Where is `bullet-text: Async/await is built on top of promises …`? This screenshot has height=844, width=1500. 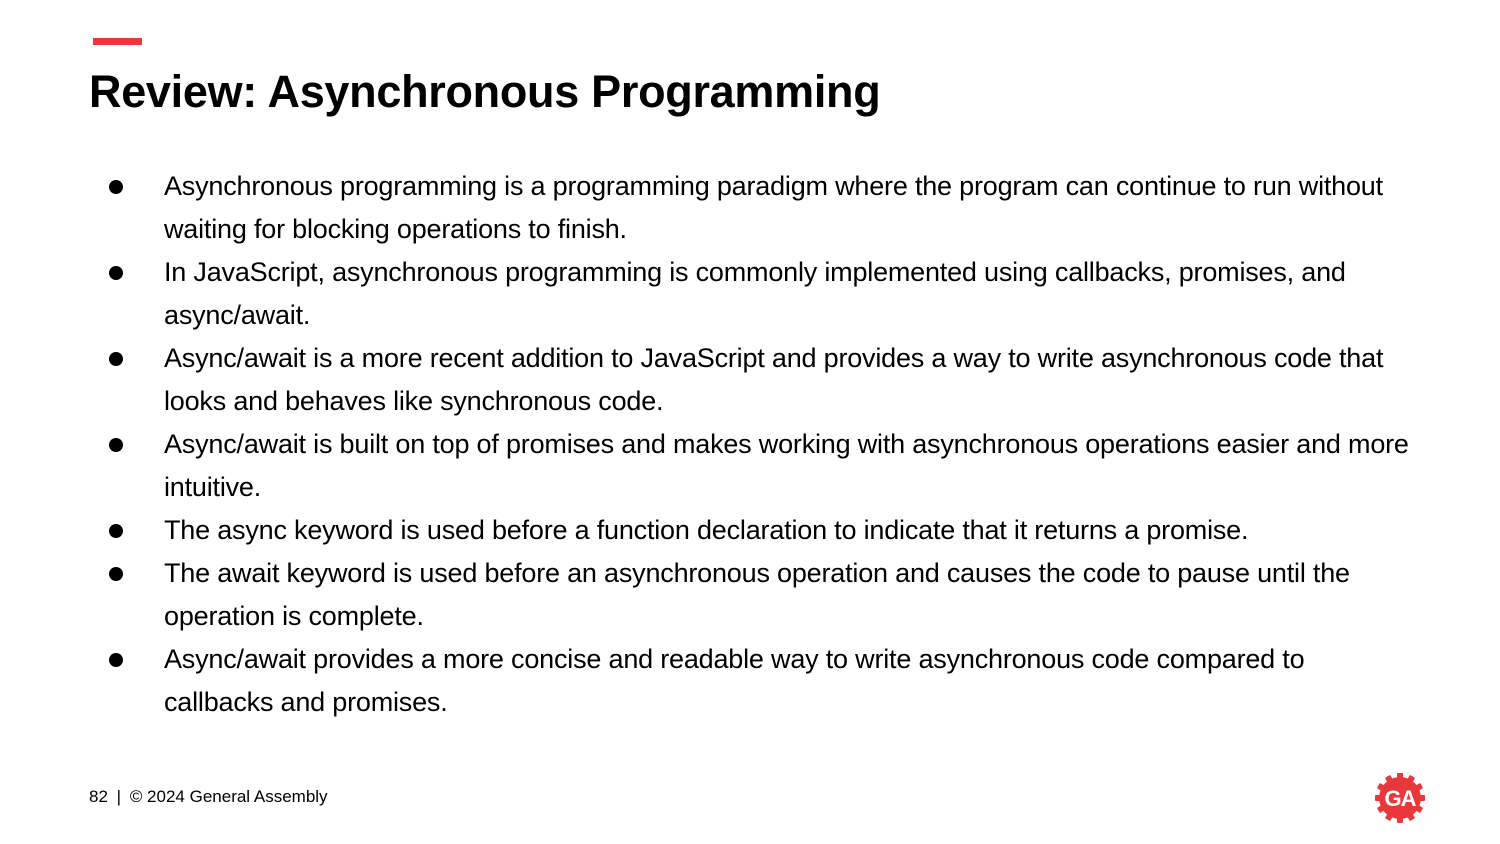
bullet-text: Async/await is built on top of promises … is located at coordinates (786, 465).